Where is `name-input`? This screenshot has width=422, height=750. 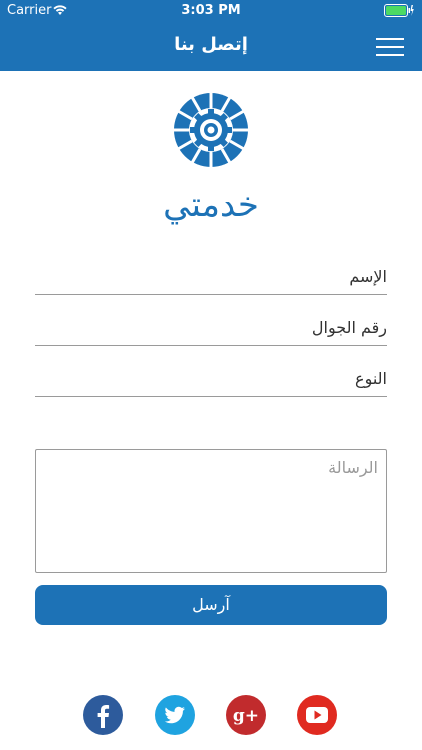
name-input is located at coordinates (211, 276).